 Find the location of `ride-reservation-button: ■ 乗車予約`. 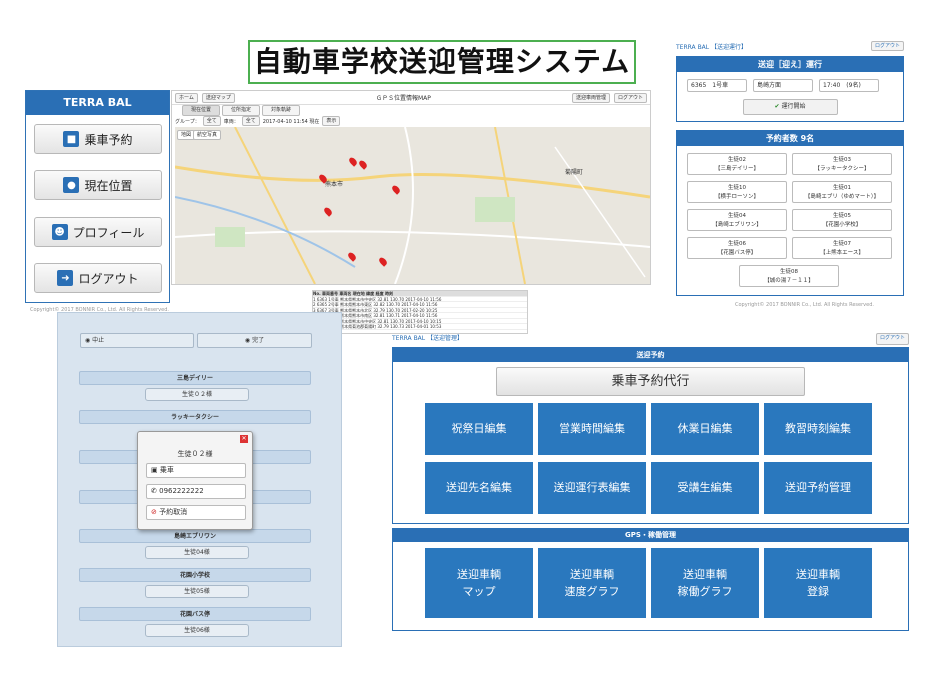

ride-reservation-button: ■ 乗車予約 is located at coordinates (98, 139).